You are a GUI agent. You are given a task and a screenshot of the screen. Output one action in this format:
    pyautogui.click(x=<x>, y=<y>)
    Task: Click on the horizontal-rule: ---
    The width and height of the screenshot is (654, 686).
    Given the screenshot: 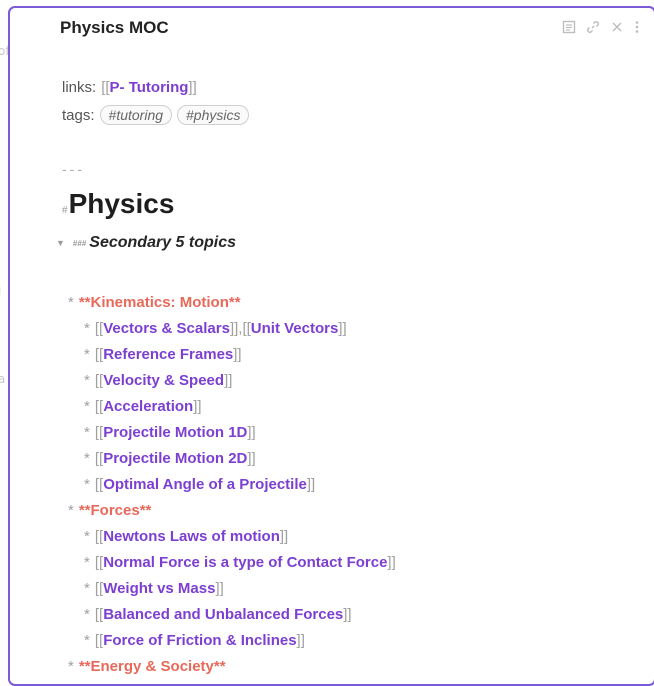 What is the action you would take?
    pyautogui.click(x=73, y=169)
    